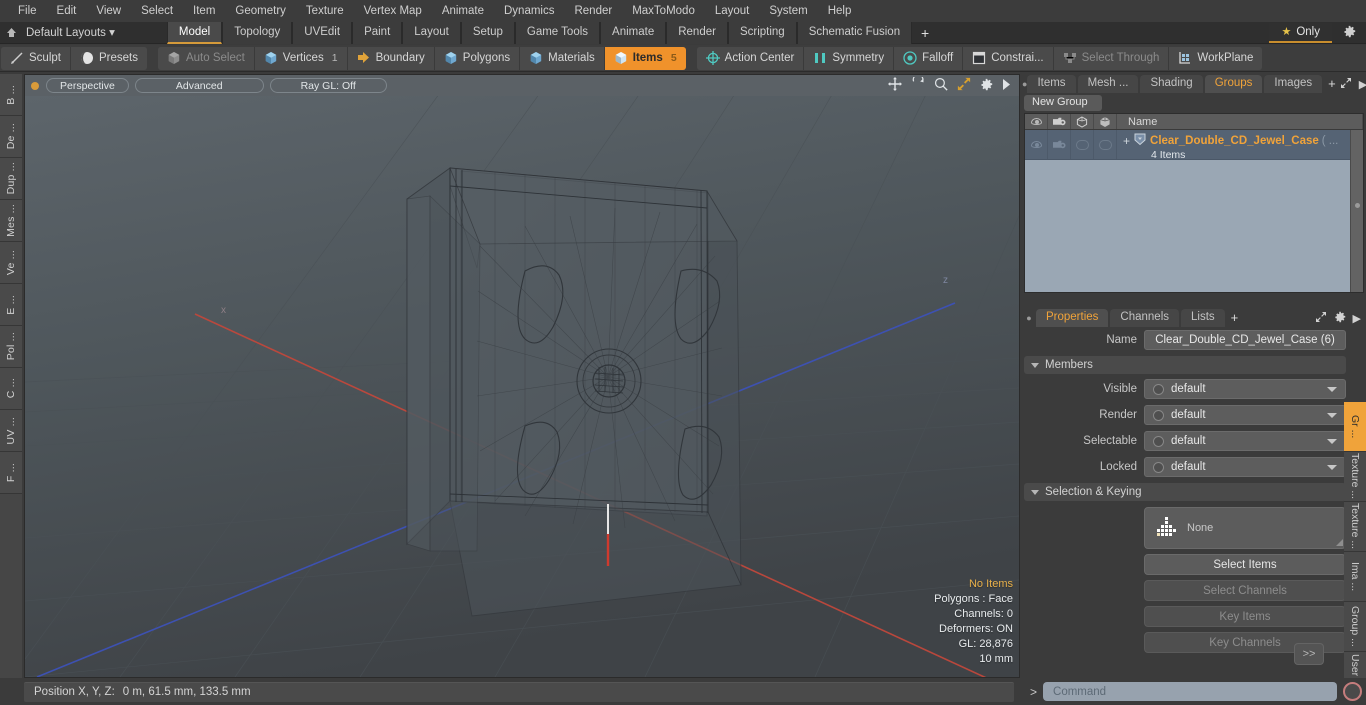 Image resolution: width=1366 pixels, height=705 pixels. I want to click on toolbar-button-falloff: Falloff, so click(929, 58).